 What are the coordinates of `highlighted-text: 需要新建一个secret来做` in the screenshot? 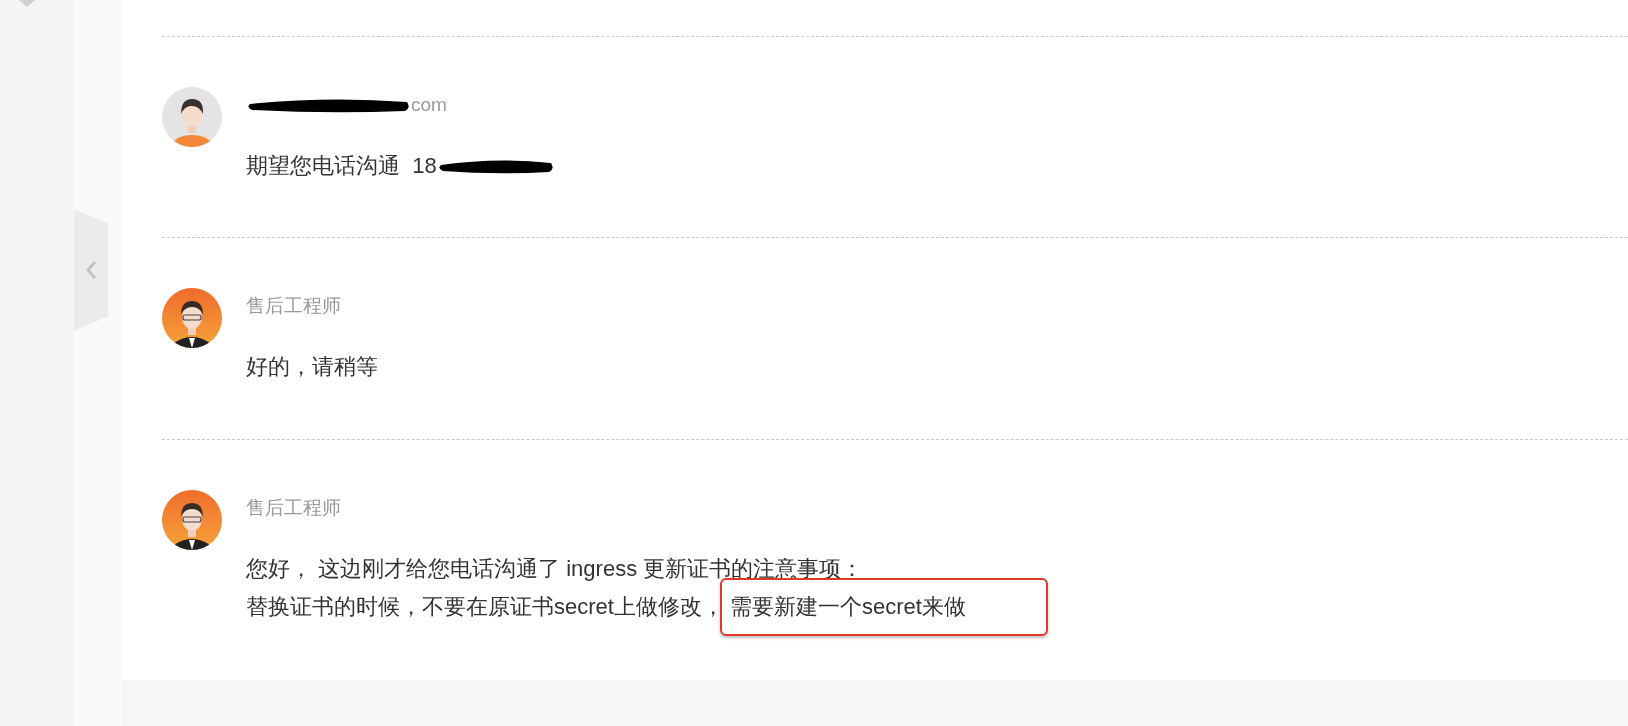 It's located at (883, 607).